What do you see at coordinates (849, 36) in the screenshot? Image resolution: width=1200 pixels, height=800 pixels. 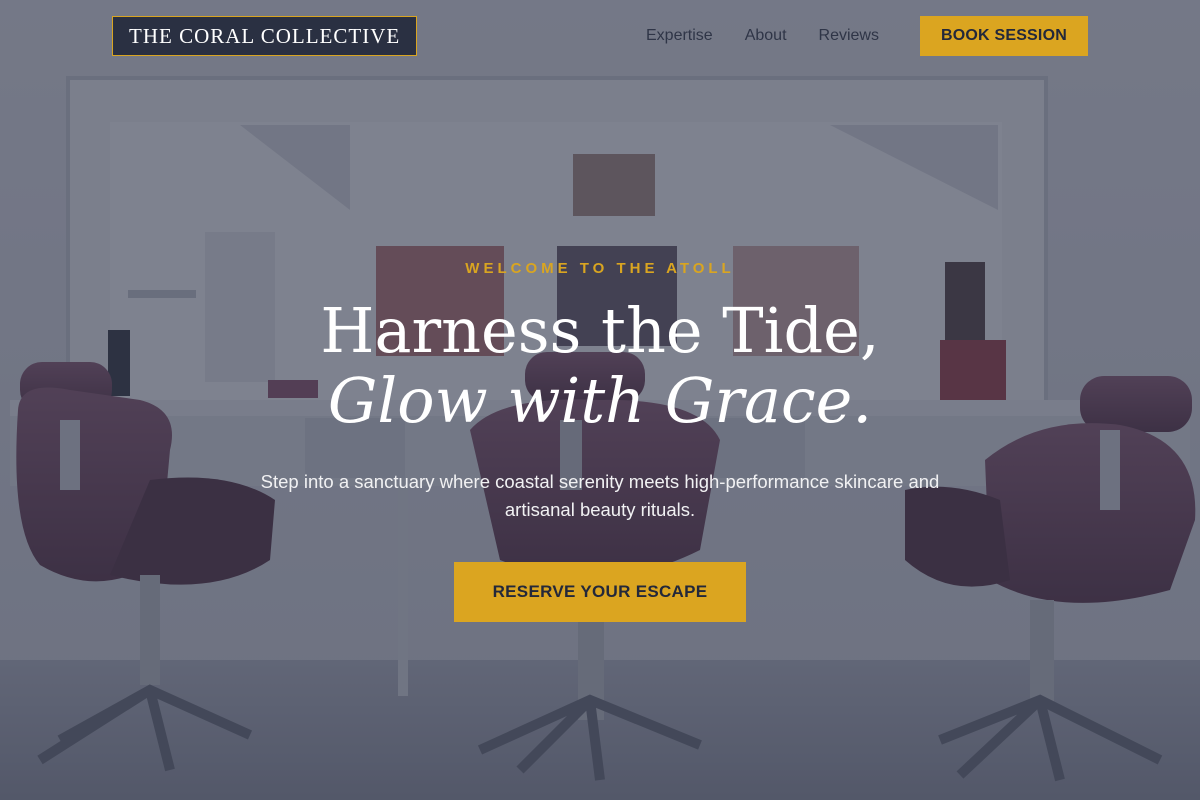 I see `nav-link-reviews: Reviews` at bounding box center [849, 36].